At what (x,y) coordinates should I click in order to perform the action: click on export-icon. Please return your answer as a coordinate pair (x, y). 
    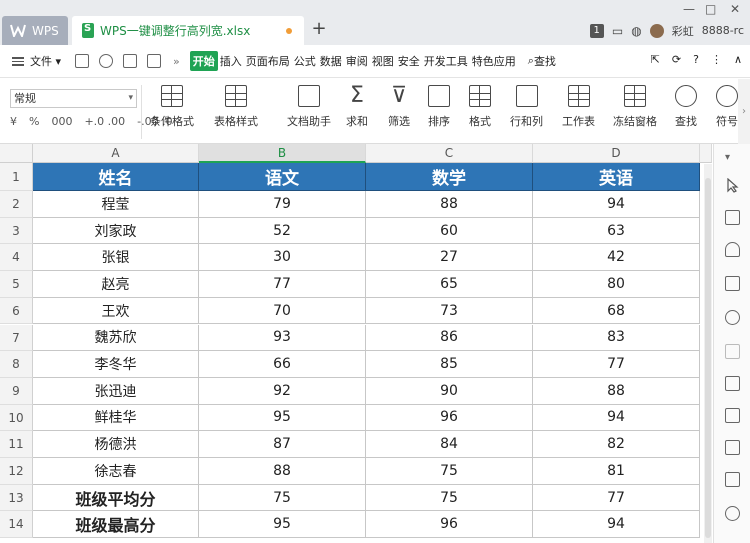
    Looking at the image, I should click on (732, 415).